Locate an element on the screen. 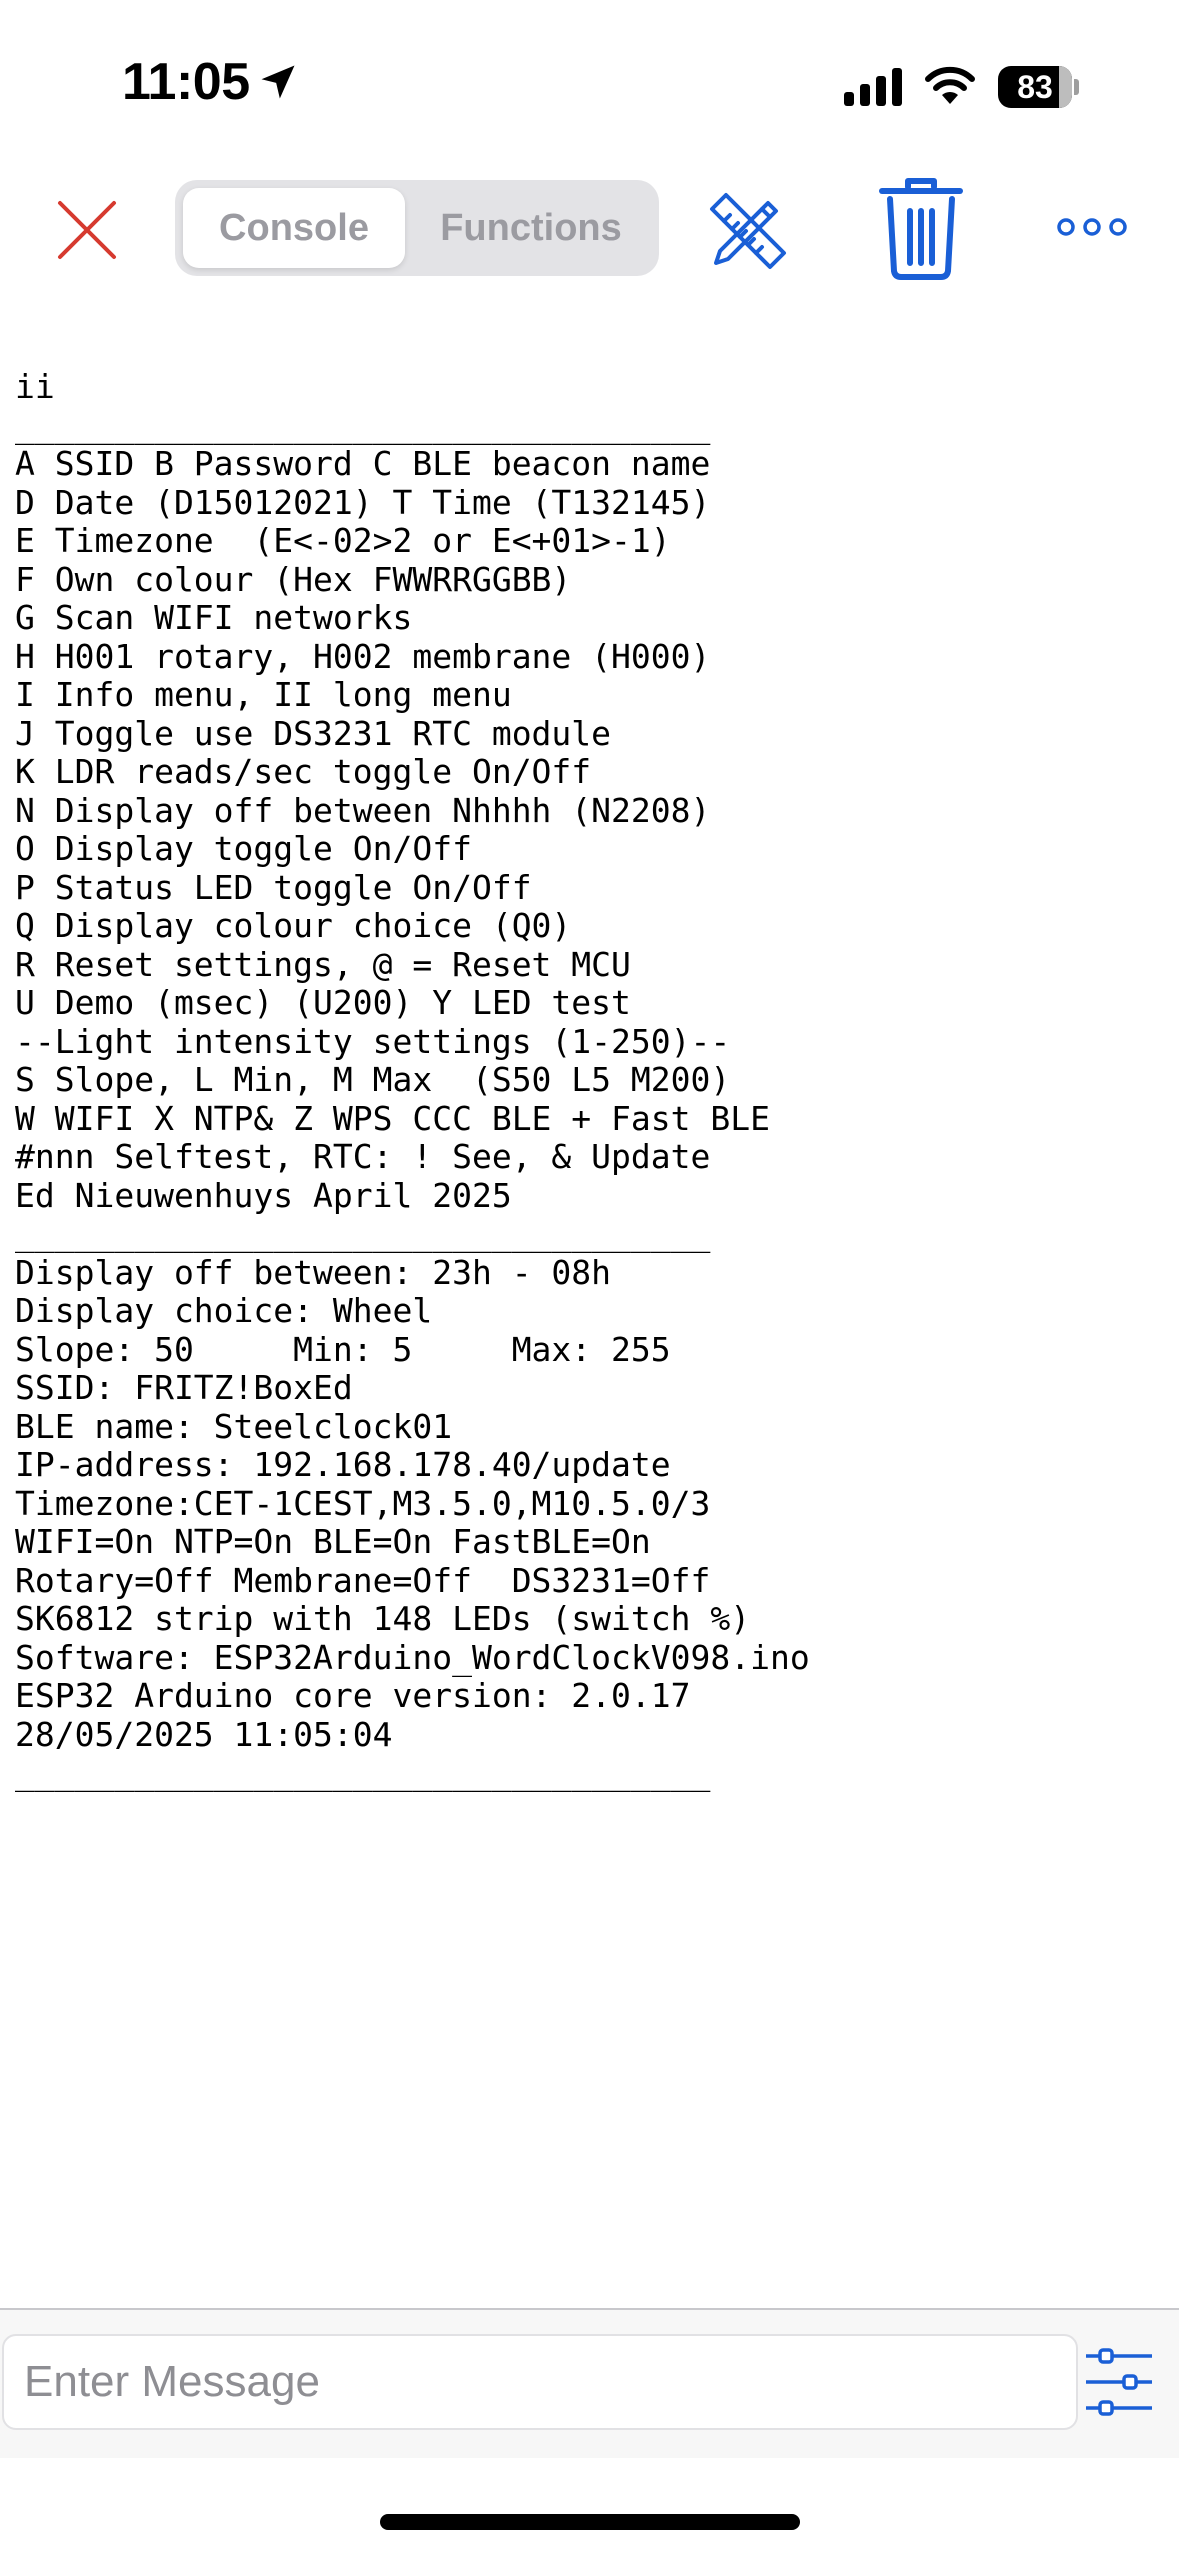 This screenshot has height=2556, width=1179. status-time: 11:05 is located at coordinates (186, 82).